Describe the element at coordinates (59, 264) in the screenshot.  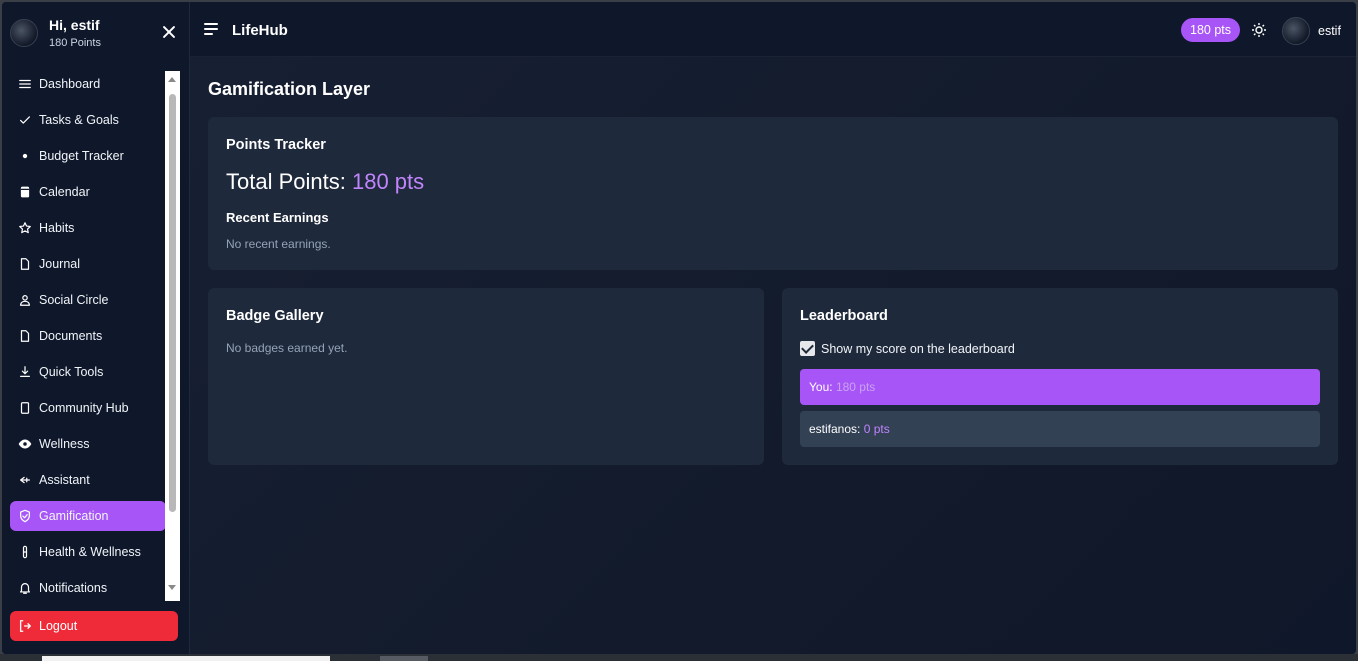
I see `sidebar-item-label: Journal` at that location.